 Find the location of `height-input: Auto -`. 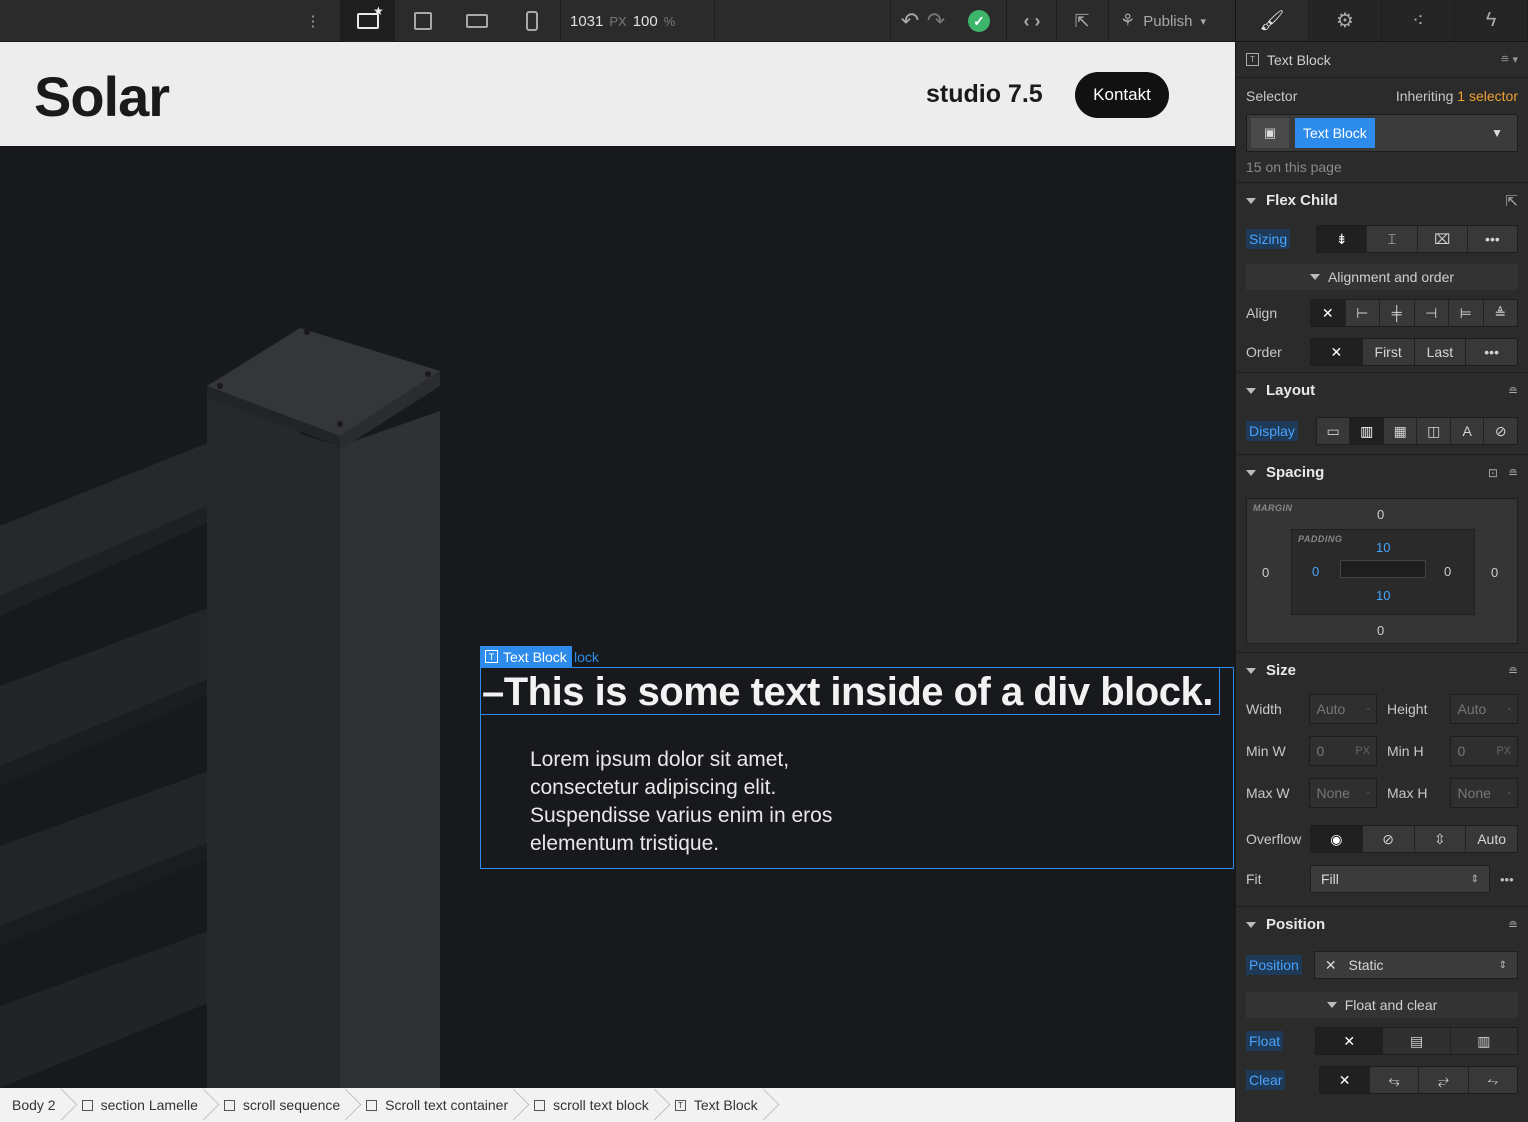

height-input: Auto - is located at coordinates (1484, 709).